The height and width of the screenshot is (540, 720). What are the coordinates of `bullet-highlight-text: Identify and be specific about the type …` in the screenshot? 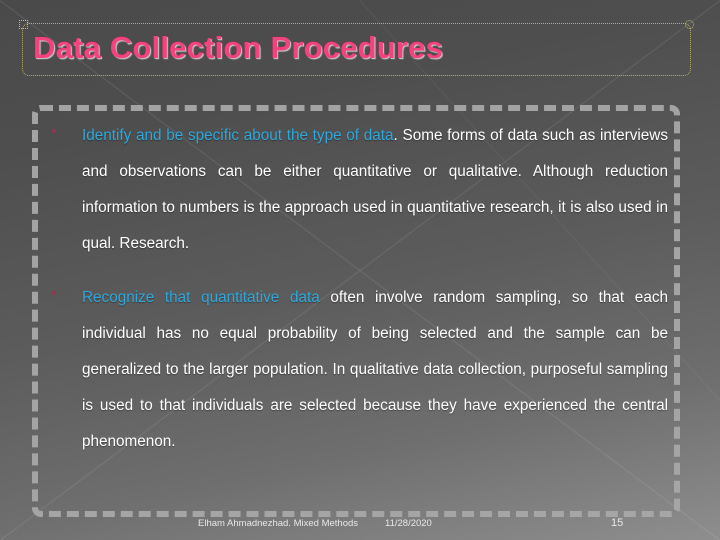 It's located at (238, 135).